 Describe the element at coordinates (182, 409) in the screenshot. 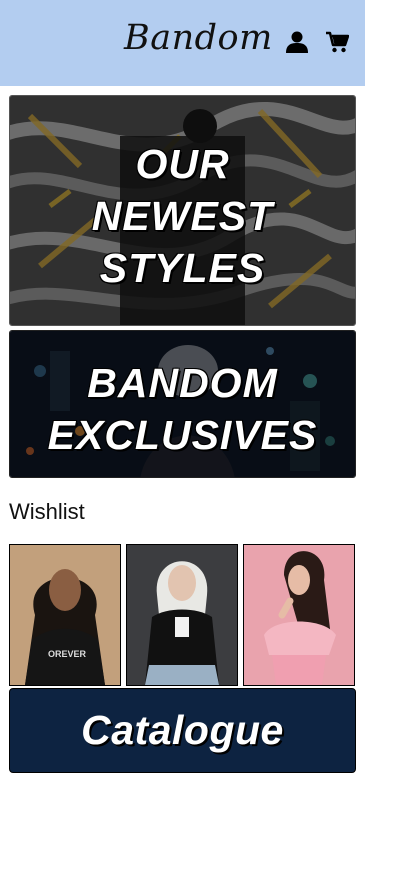

I see `banner-exclusives-title: BANDOM EXCLUSIVES` at that location.